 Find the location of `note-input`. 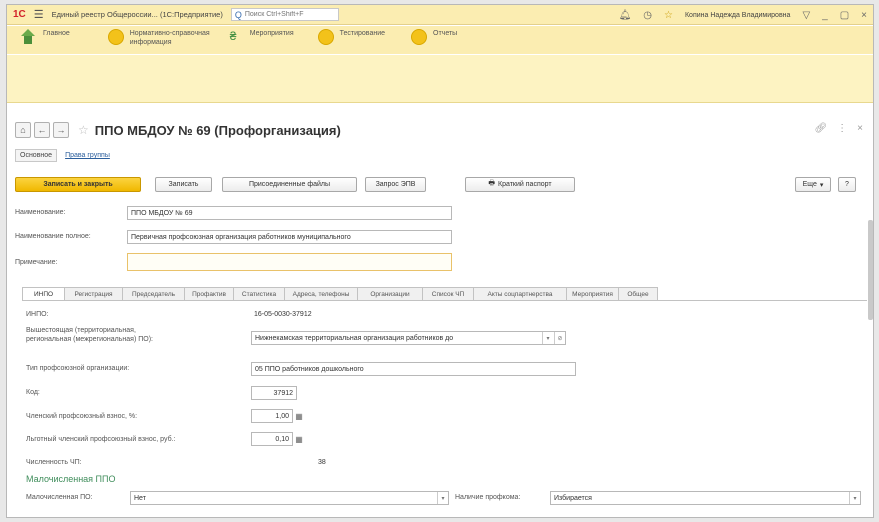

note-input is located at coordinates (289, 262).